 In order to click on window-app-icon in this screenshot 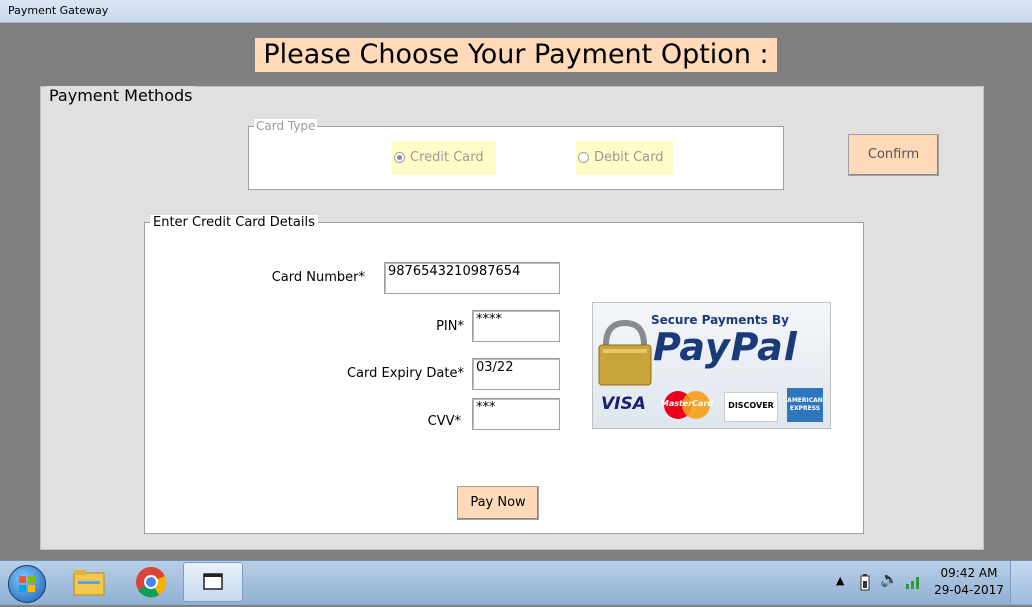, I will do `click(213, 582)`.